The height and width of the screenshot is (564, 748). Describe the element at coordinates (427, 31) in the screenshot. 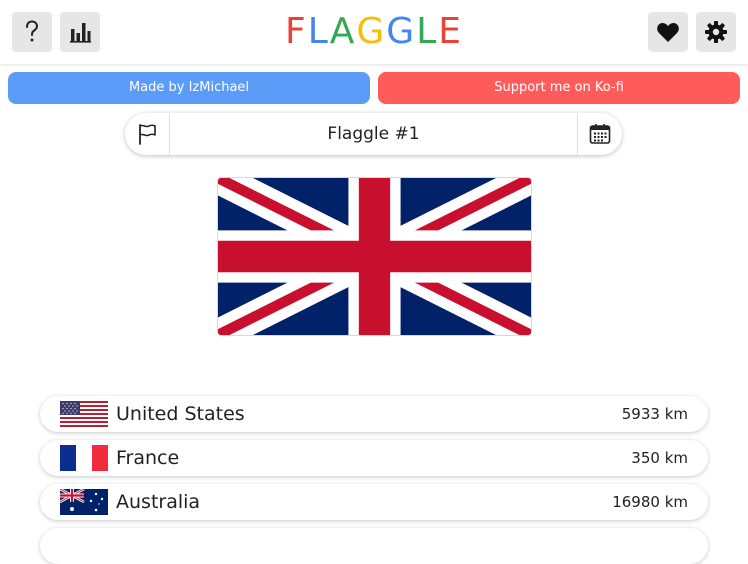

I see `logo-letter-6: L` at that location.